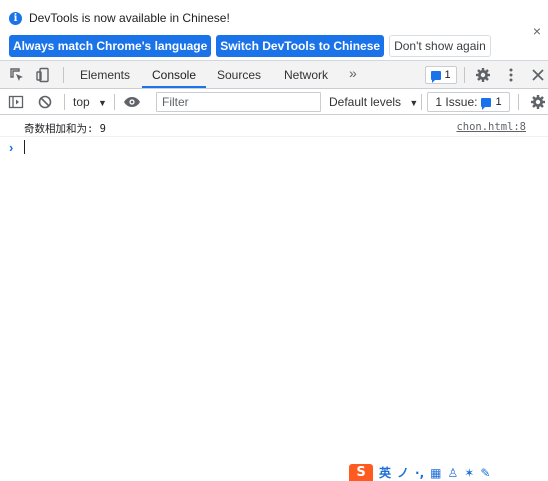 Image resolution: width=548 pixels, height=481 pixels. Describe the element at coordinates (16, 102) in the screenshot. I see `show-sidebar-icon` at that location.